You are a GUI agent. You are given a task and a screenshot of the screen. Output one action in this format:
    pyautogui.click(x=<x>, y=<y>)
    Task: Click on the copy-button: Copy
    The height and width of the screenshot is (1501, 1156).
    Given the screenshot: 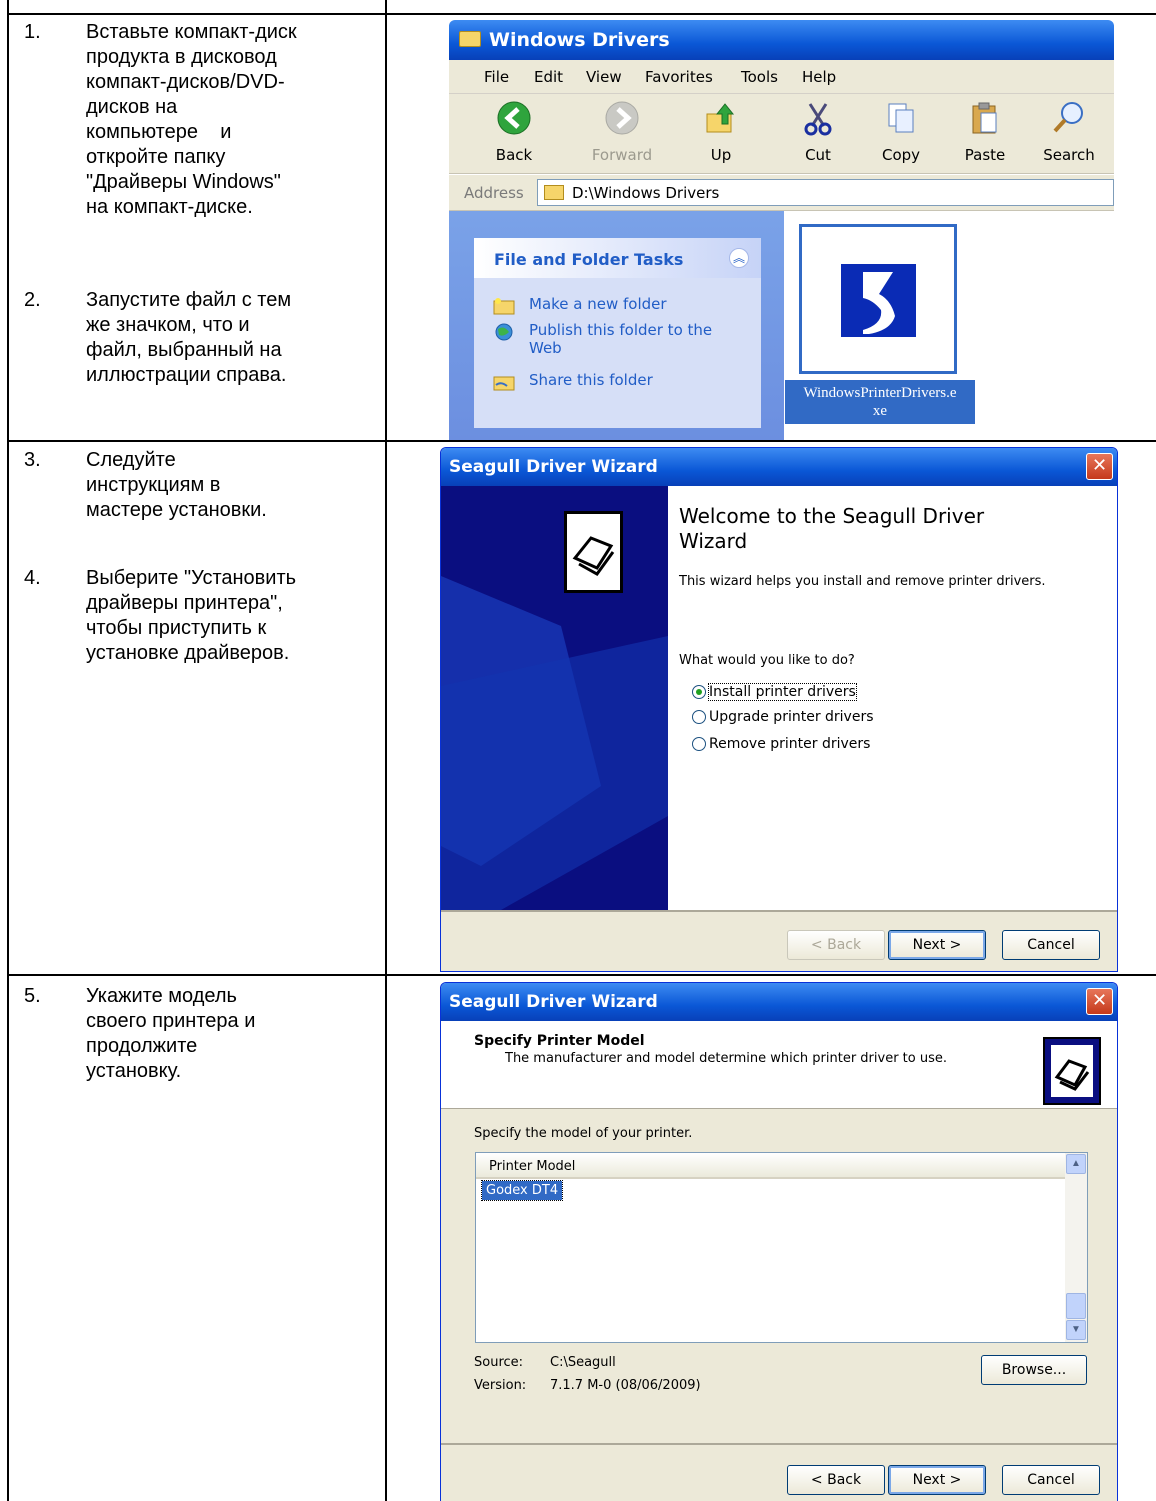 What is the action you would take?
    pyautogui.click(x=901, y=132)
    